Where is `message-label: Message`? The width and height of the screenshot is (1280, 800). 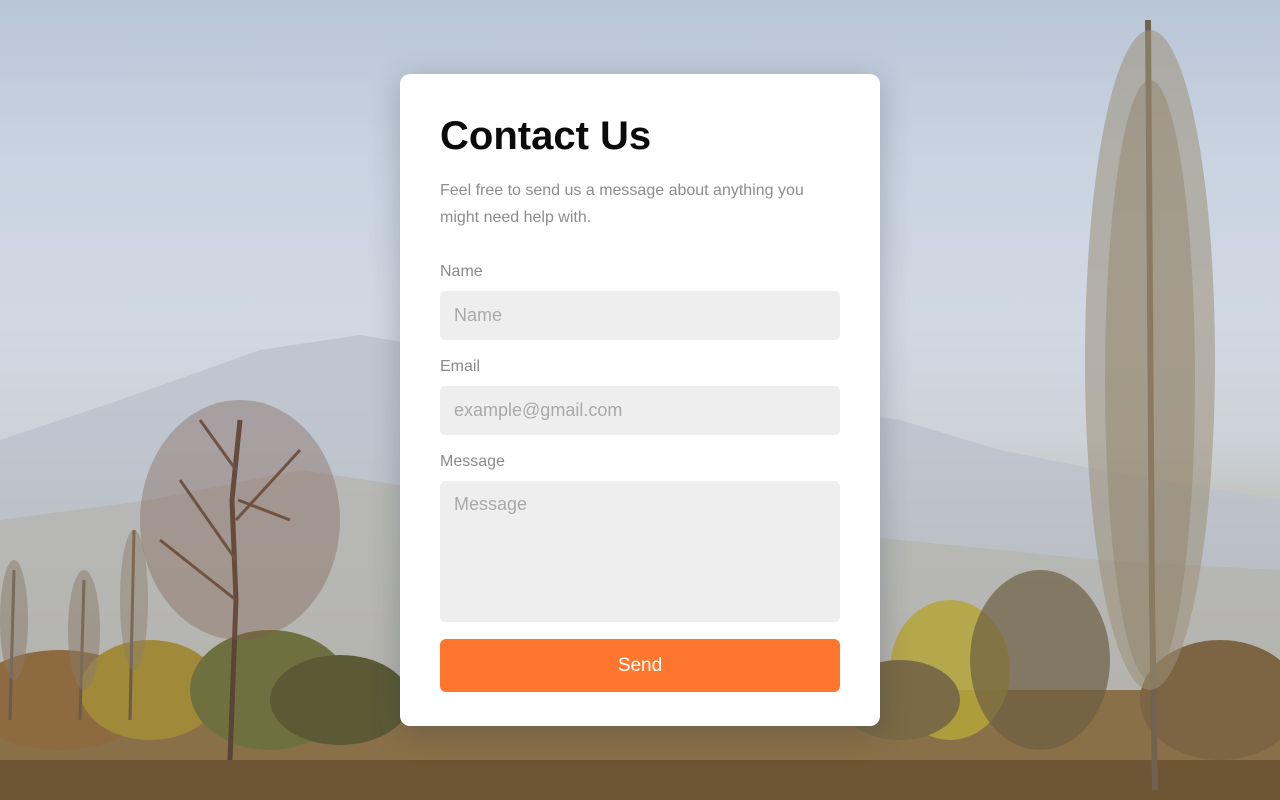 message-label: Message is located at coordinates (472, 461).